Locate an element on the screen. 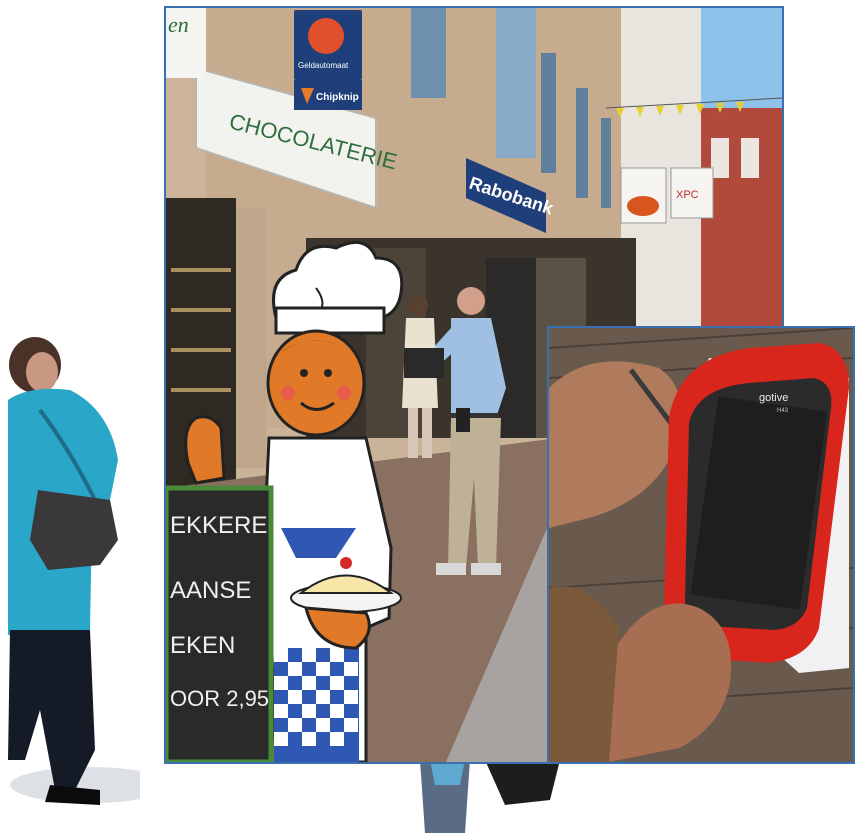 The image size is (855, 838). corner-sign-text: en is located at coordinates (178, 24).